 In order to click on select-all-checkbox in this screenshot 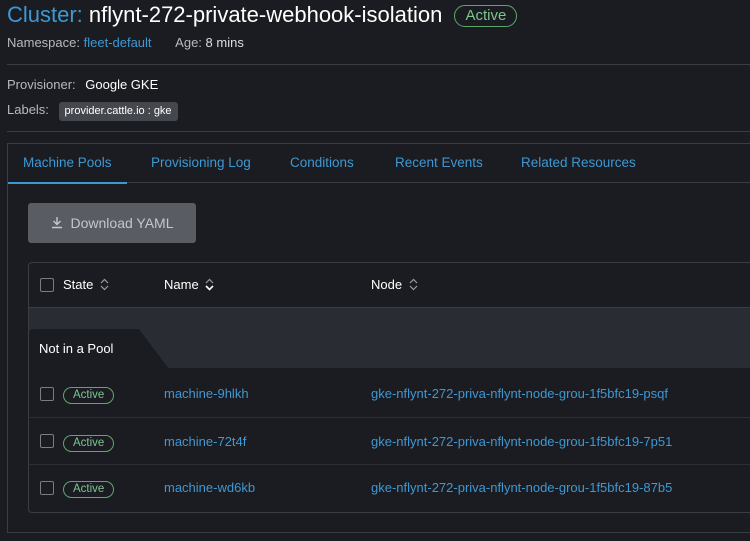, I will do `click(47, 285)`.